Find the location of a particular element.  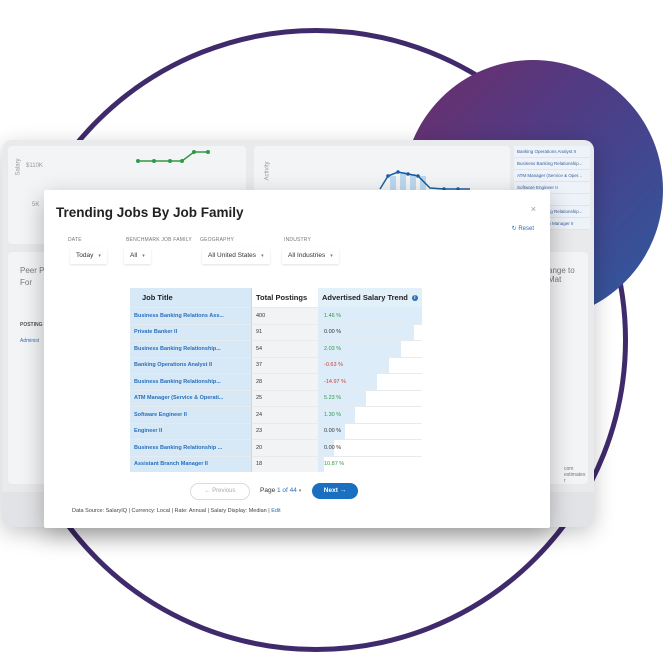

table-row: Software Engineer II 24 1.30 % is located at coordinates (276, 414).